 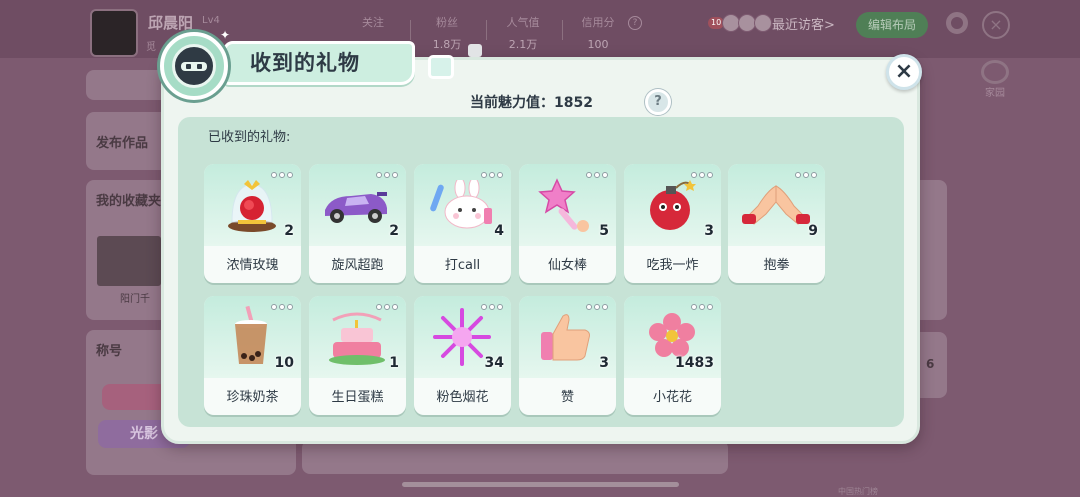 What do you see at coordinates (151, 47) in the screenshot?
I see `profile-sub: 觅` at bounding box center [151, 47].